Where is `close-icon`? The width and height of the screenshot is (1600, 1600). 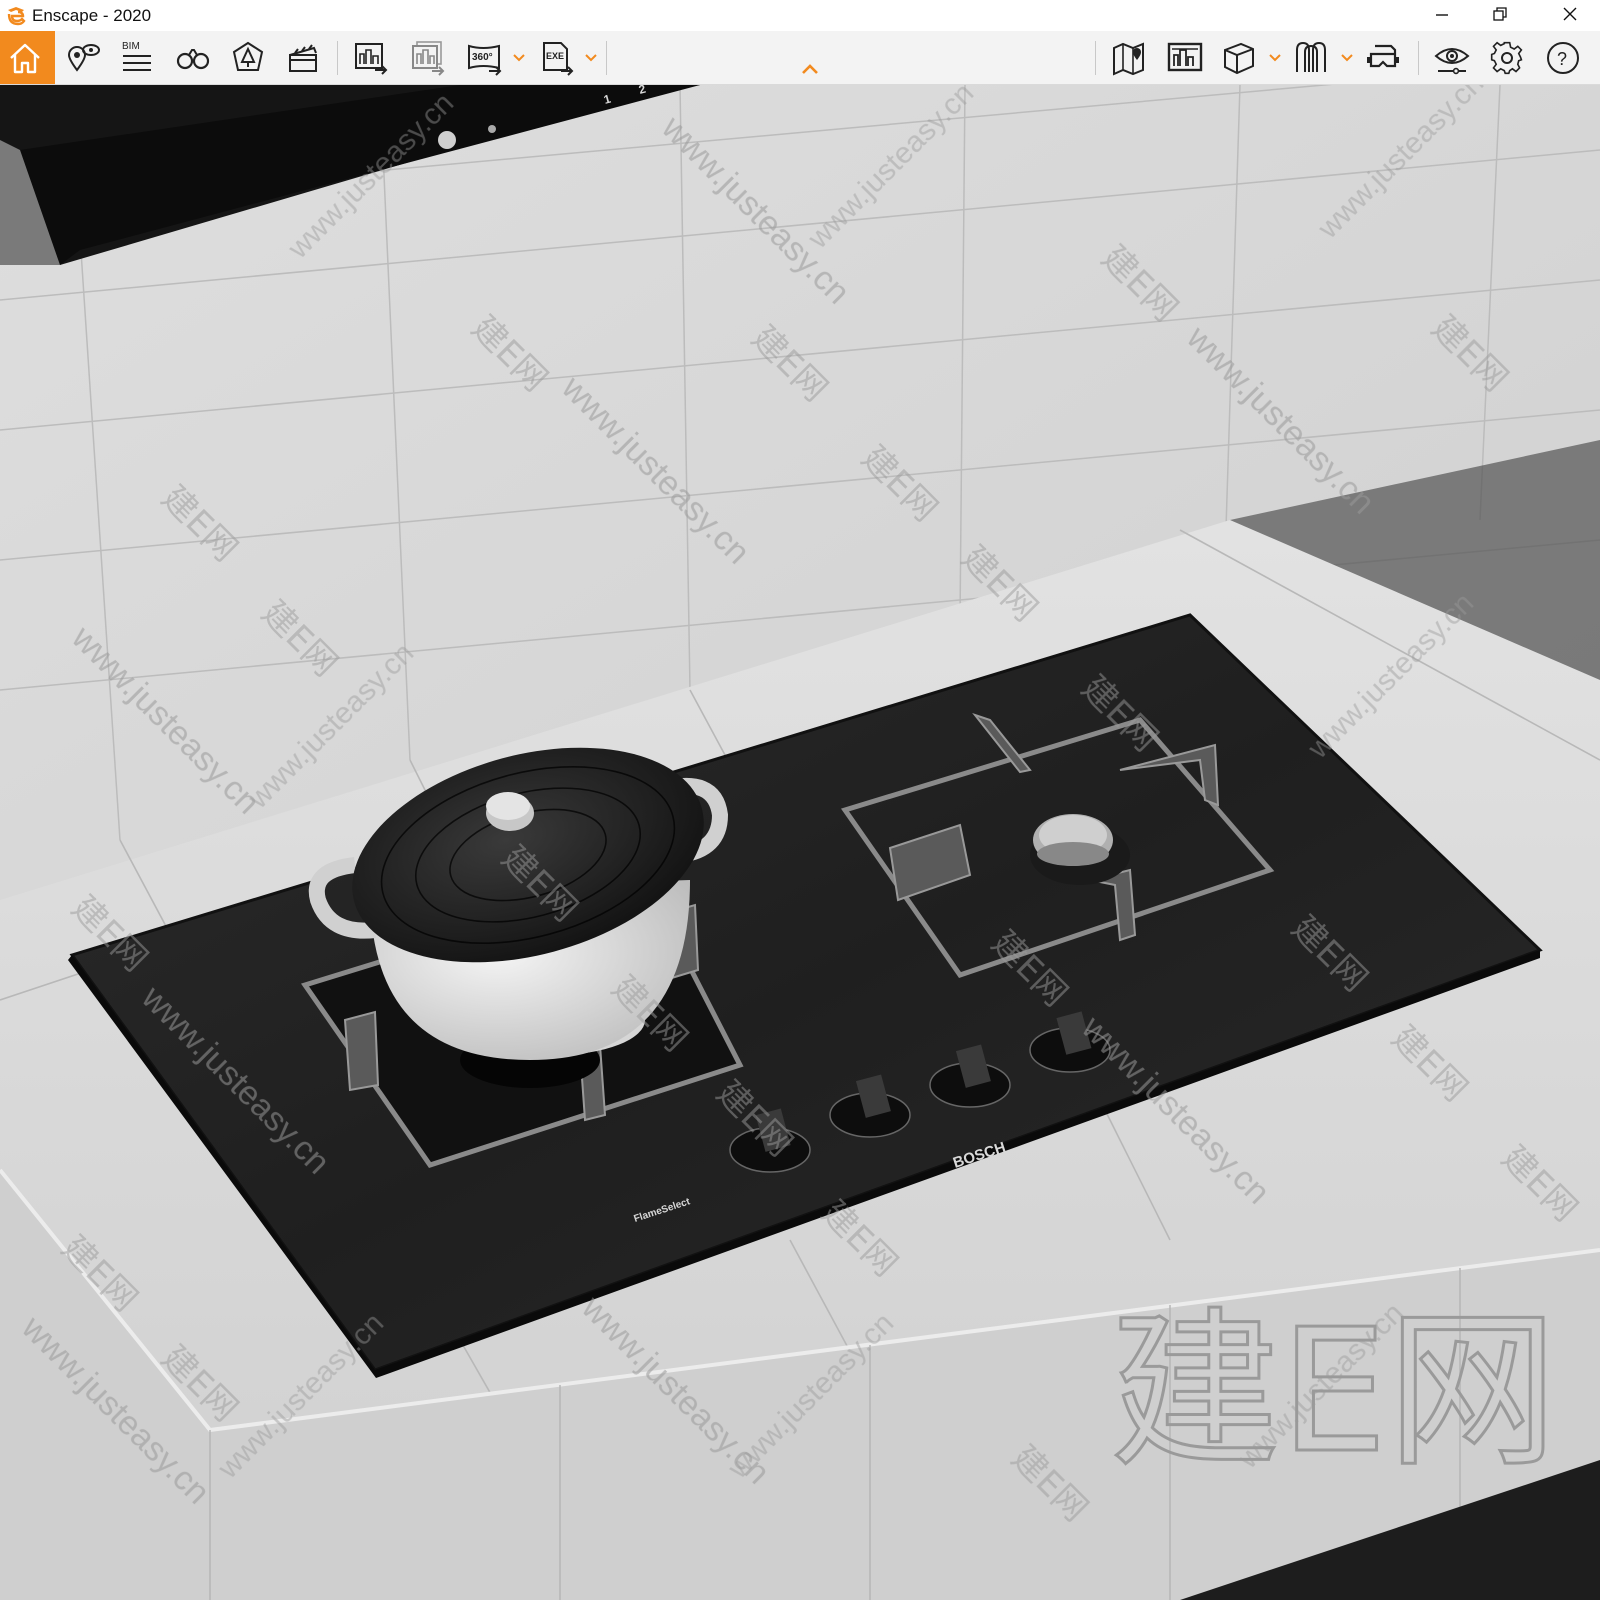 close-icon is located at coordinates (1570, 14).